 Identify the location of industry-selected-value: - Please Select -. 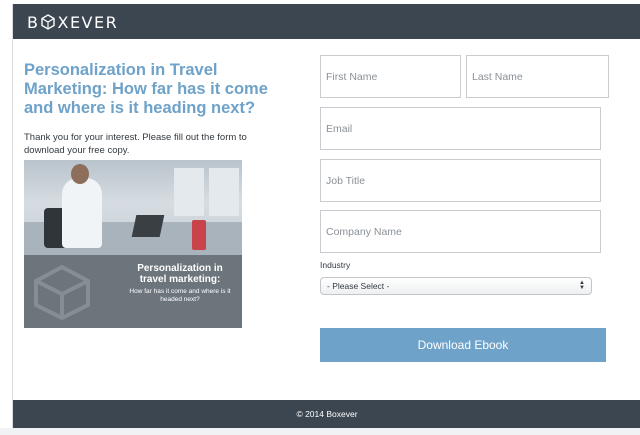
(358, 286).